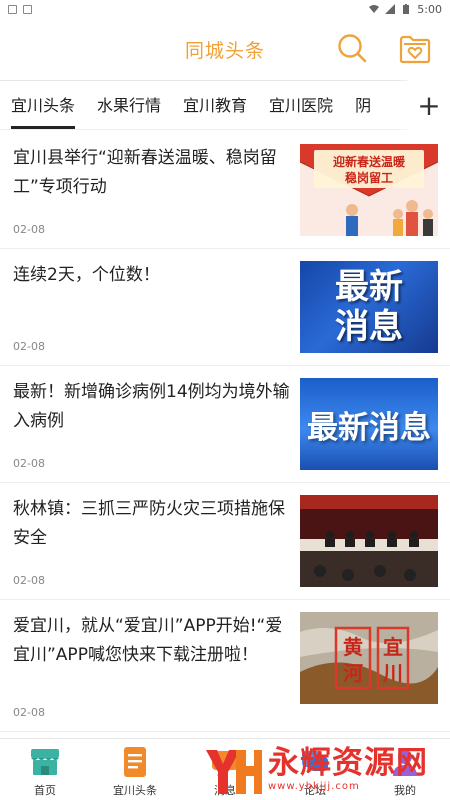 This screenshot has width=450, height=800. Describe the element at coordinates (151, 406) in the screenshot. I see `news-title: 最新！新增确诊病例14例均为境外输入病例` at that location.